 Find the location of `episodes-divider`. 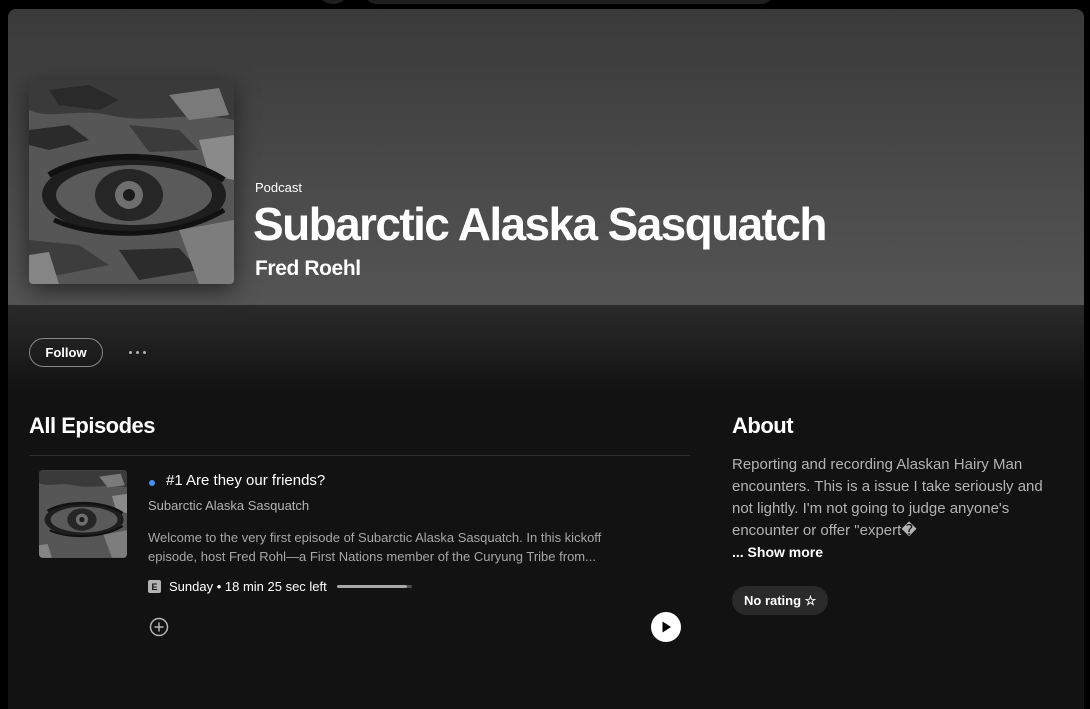

episodes-divider is located at coordinates (359, 455).